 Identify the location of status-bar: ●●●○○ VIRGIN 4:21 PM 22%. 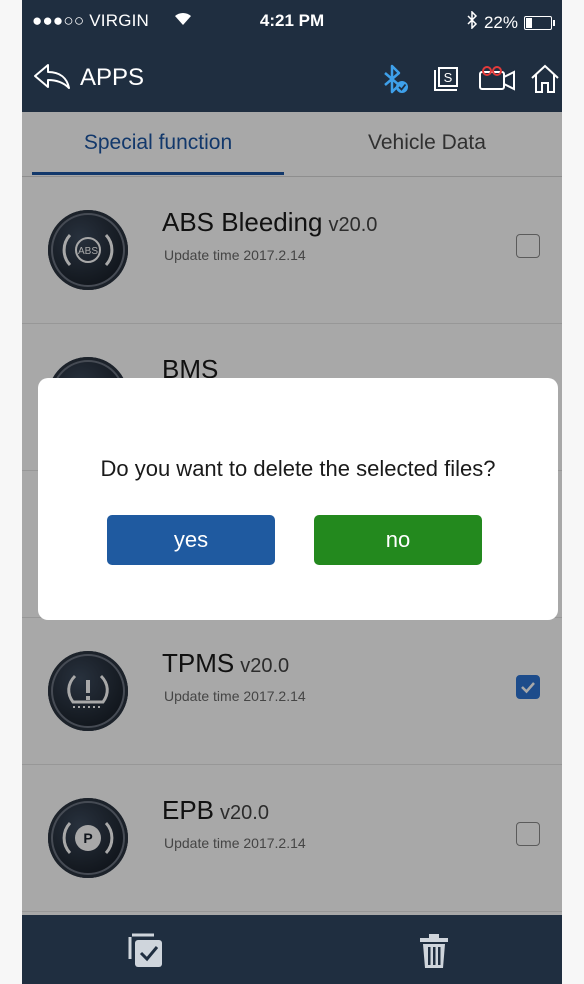
(292, 22).